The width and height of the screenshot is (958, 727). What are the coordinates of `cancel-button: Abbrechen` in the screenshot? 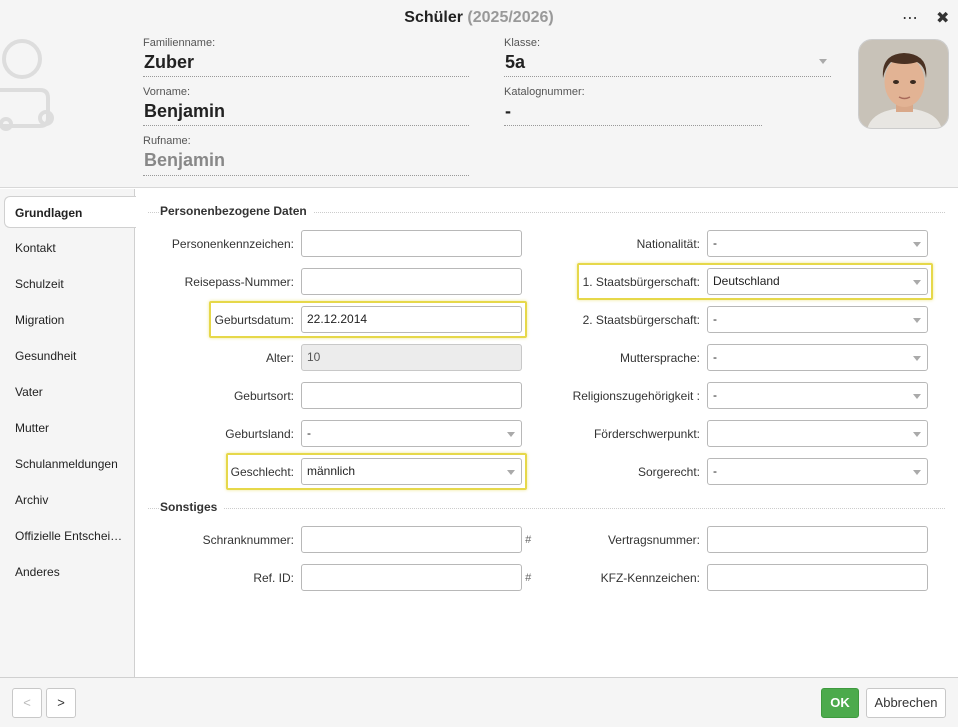 It's located at (906, 703).